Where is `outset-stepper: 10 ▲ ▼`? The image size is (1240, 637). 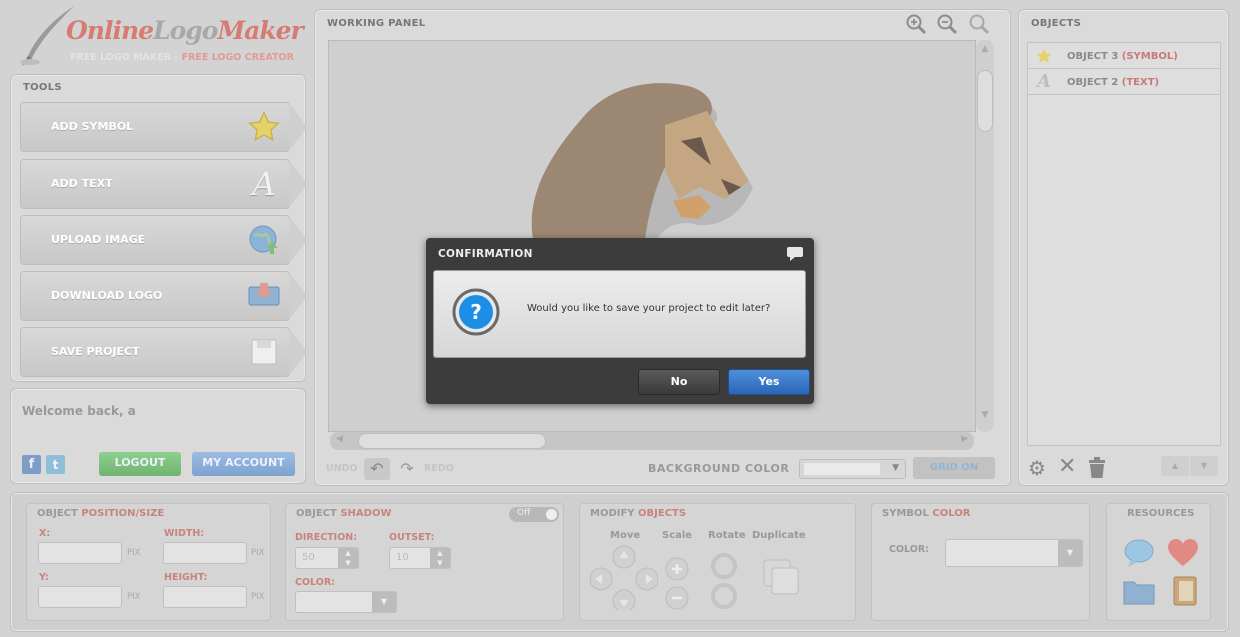 outset-stepper: 10 ▲ ▼ is located at coordinates (420, 558).